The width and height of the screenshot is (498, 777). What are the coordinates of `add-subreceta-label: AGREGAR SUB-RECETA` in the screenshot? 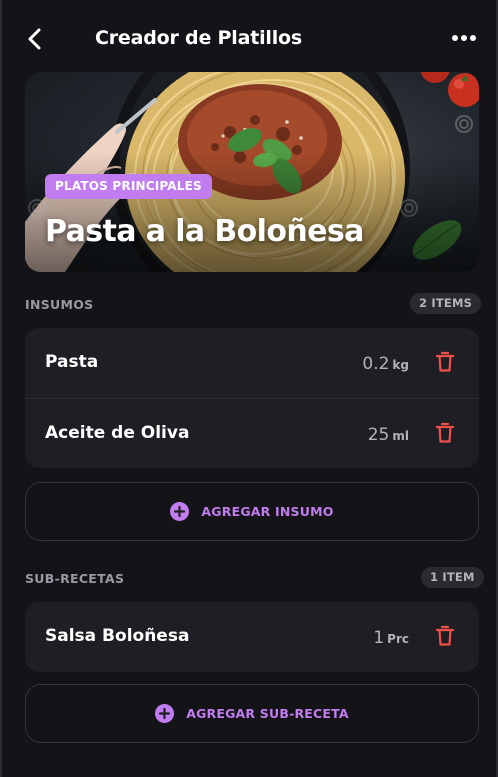 It's located at (267, 713).